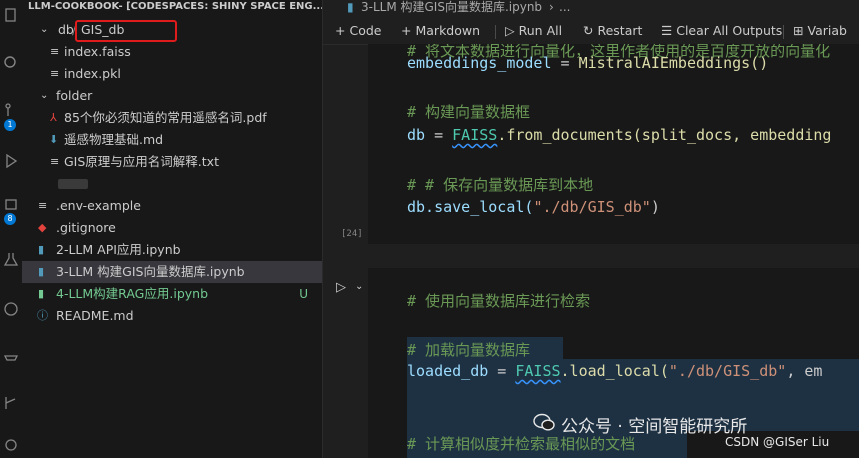  I want to click on breadcrumb-chevron-icon: ›, so click(551, 7).